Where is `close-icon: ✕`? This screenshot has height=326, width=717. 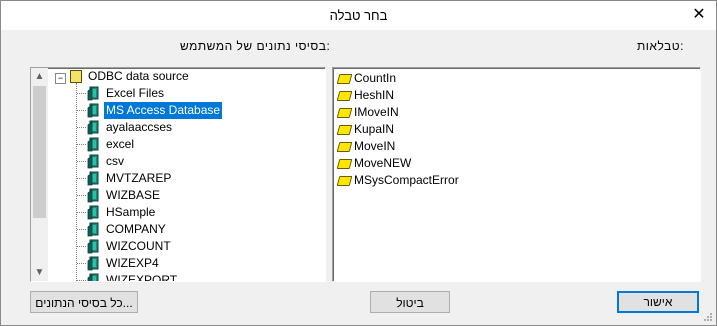
close-icon: ✕ is located at coordinates (699, 15).